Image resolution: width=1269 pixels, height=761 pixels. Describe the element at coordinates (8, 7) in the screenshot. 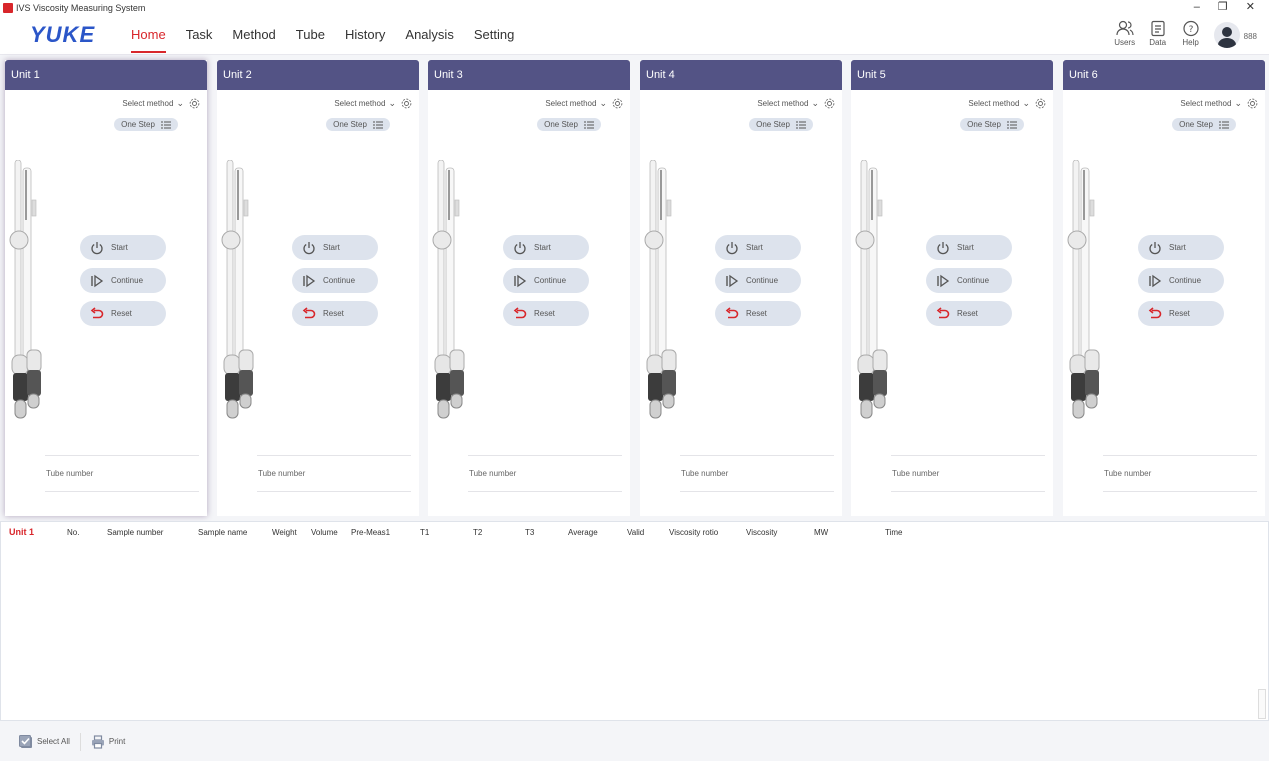

I see `app-icon` at that location.